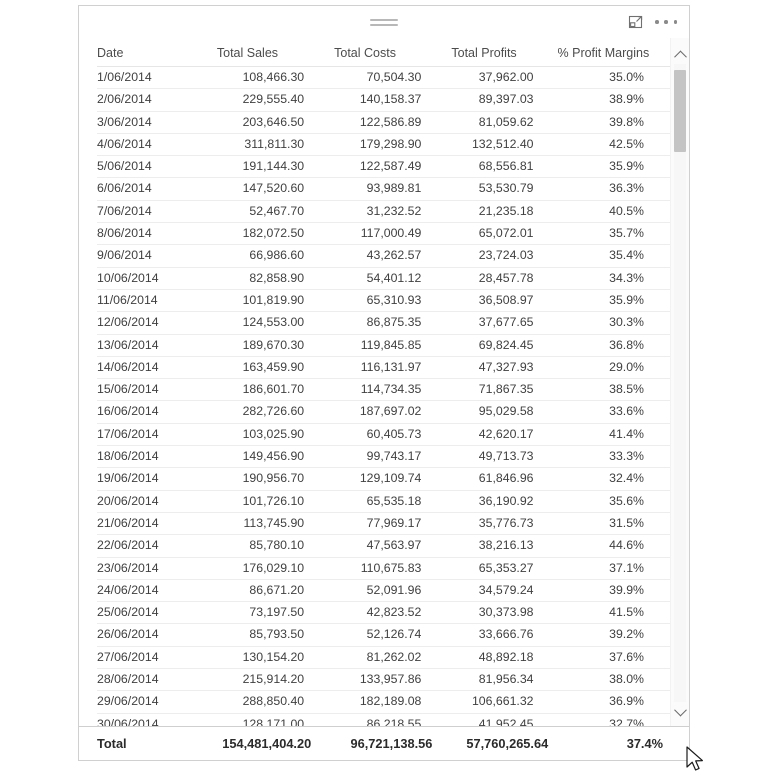 The height and width of the screenshot is (781, 777). What do you see at coordinates (146, 301) in the screenshot?
I see `cell-date: 11/06/2014` at bounding box center [146, 301].